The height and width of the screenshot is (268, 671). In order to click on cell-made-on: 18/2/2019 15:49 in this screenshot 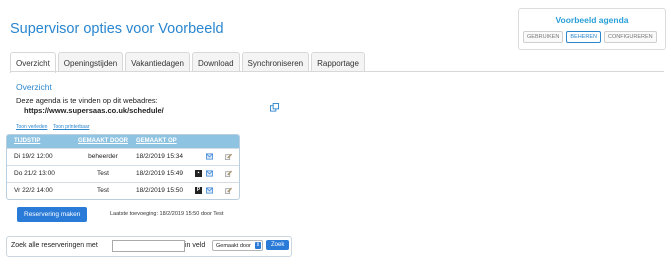, I will do `click(159, 173)`.